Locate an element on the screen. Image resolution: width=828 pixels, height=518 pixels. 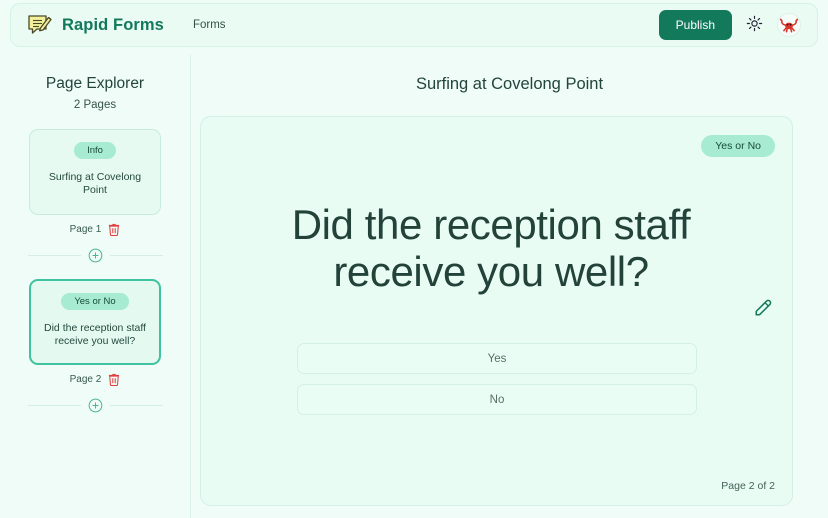
pencil-icon is located at coordinates (763, 309).